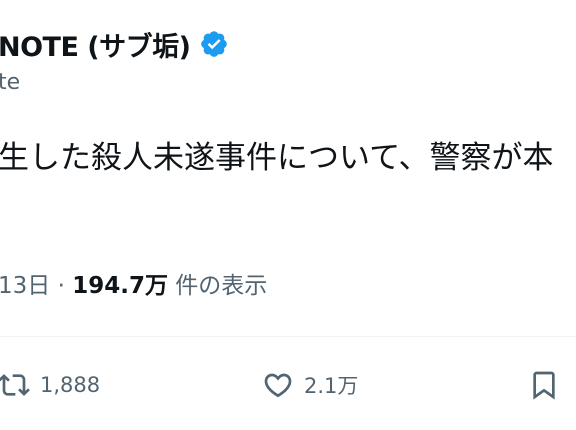 The width and height of the screenshot is (576, 430). I want to click on retweet-icon, so click(15, 385).